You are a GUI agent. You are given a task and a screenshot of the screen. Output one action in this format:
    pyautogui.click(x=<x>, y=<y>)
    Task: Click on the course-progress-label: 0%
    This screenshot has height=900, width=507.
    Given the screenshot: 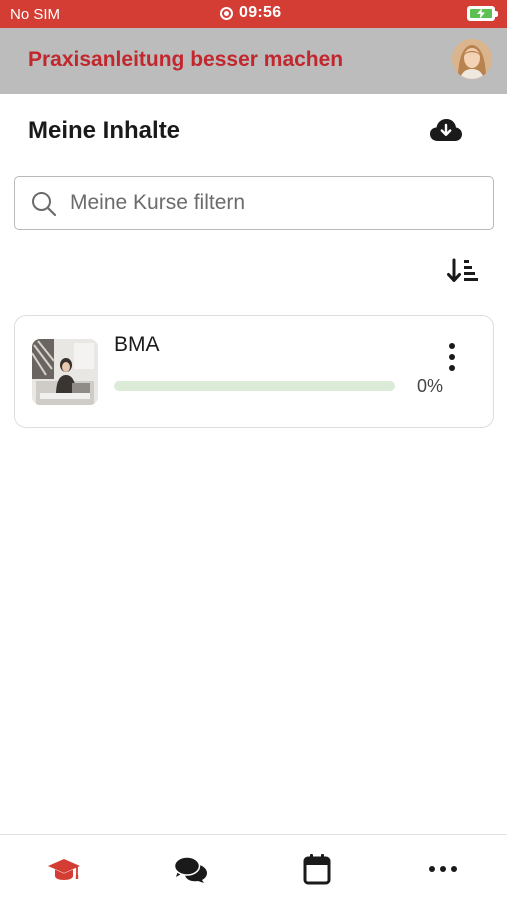 What is the action you would take?
    pyautogui.click(x=430, y=386)
    